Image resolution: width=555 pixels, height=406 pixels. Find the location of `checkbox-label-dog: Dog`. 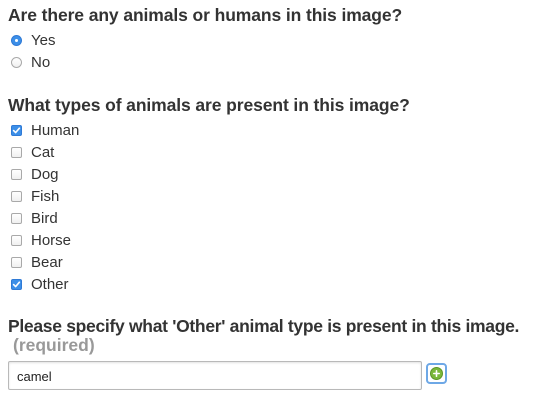

checkbox-label-dog: Dog is located at coordinates (45, 174).